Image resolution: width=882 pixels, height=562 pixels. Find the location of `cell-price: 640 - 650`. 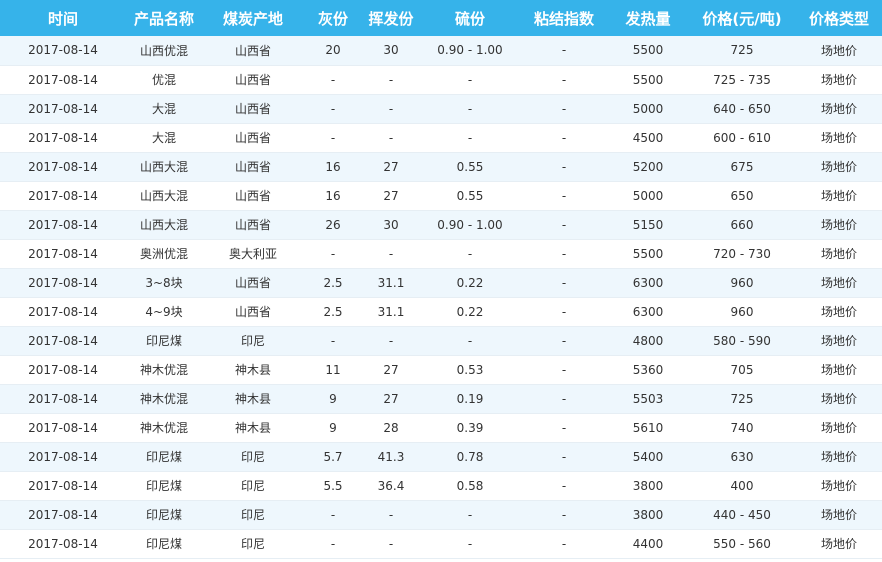

cell-price: 640 - 650 is located at coordinates (742, 108).